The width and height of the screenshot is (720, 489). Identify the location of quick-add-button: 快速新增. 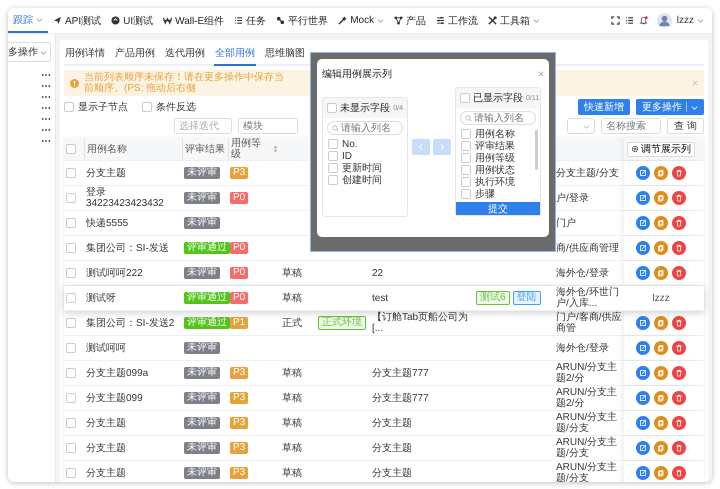
(604, 107).